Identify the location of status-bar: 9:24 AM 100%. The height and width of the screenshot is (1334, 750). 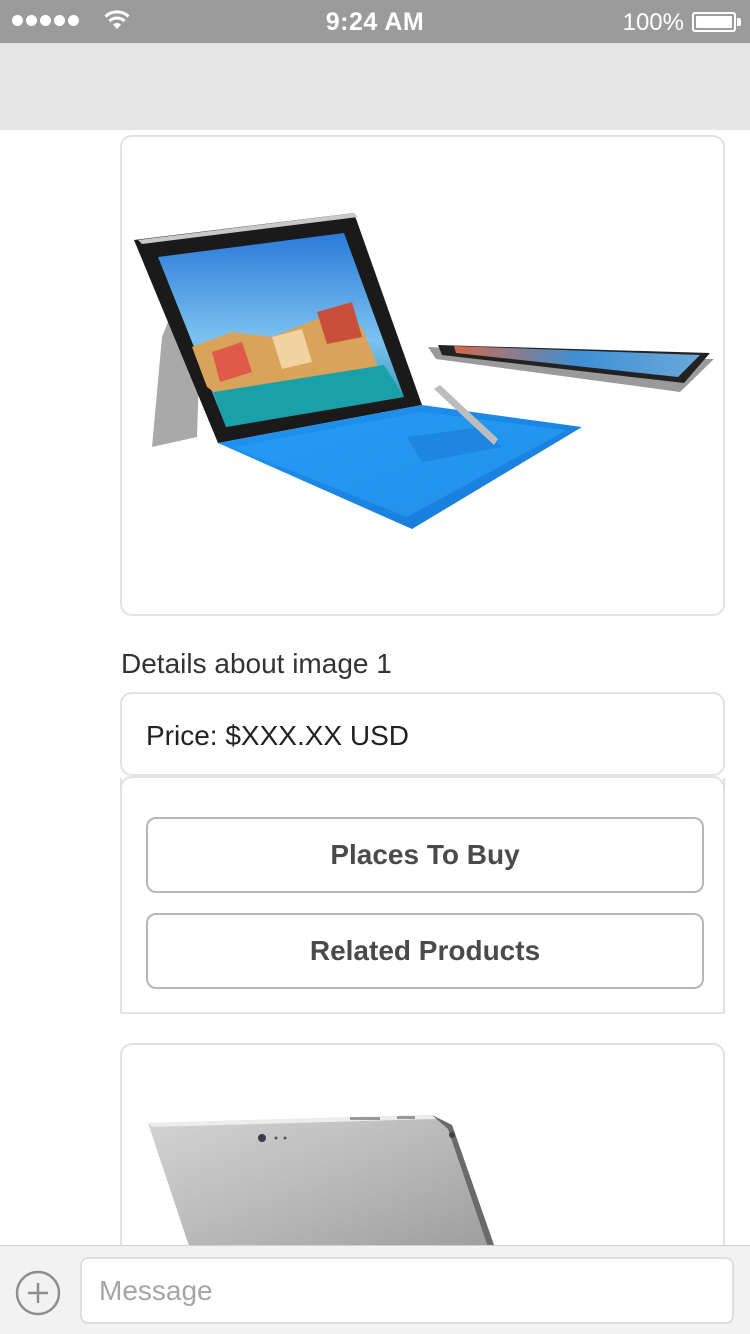
(375, 21).